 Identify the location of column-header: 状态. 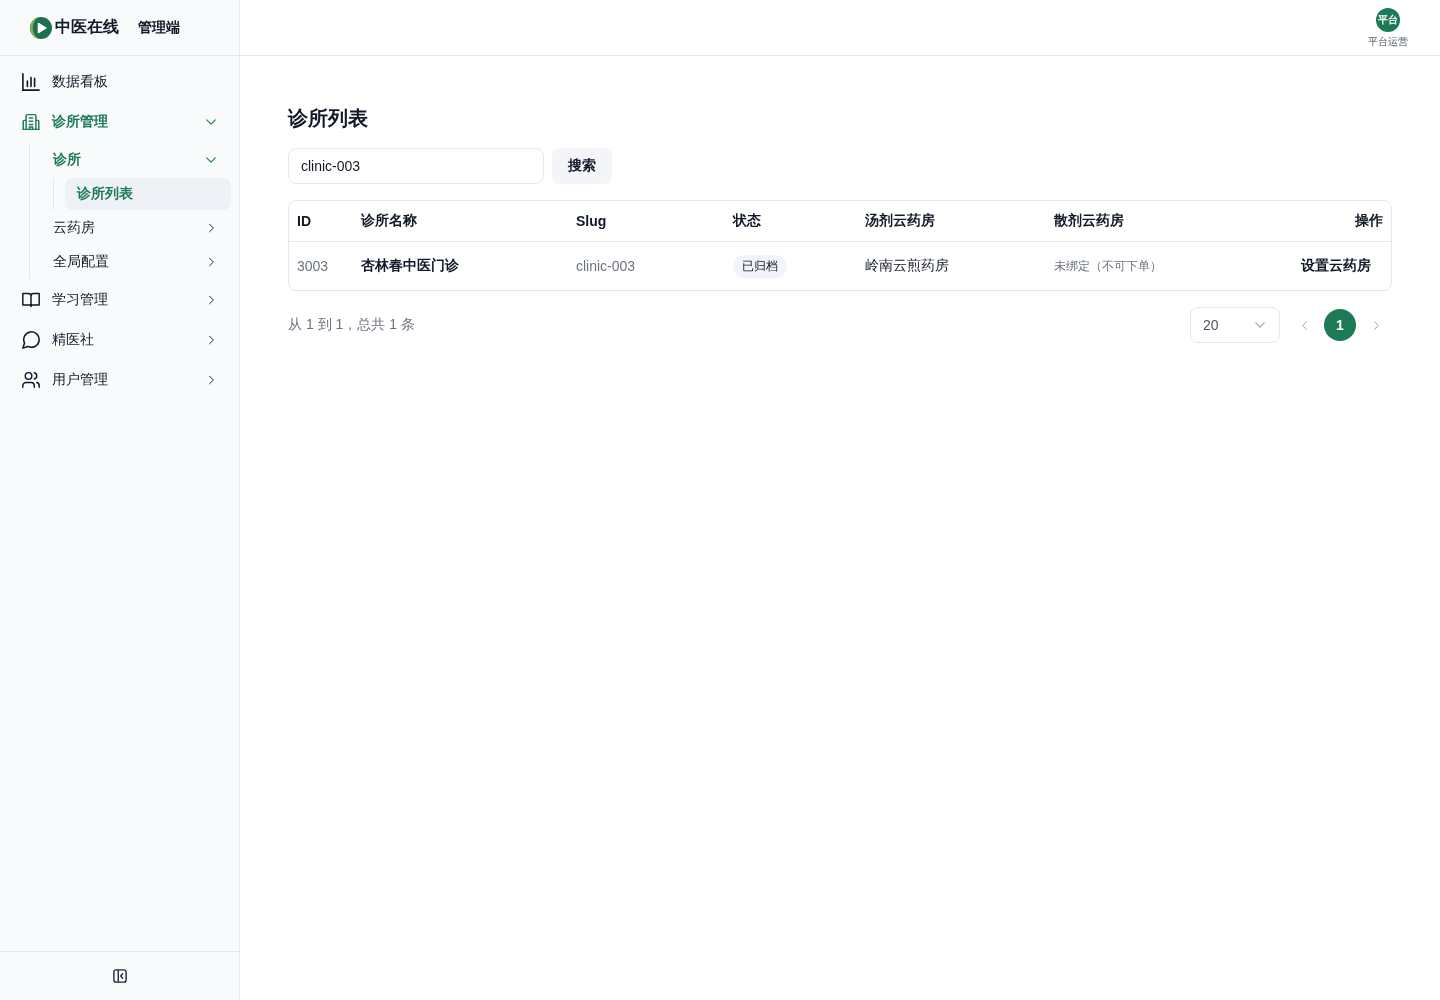
(791, 221).